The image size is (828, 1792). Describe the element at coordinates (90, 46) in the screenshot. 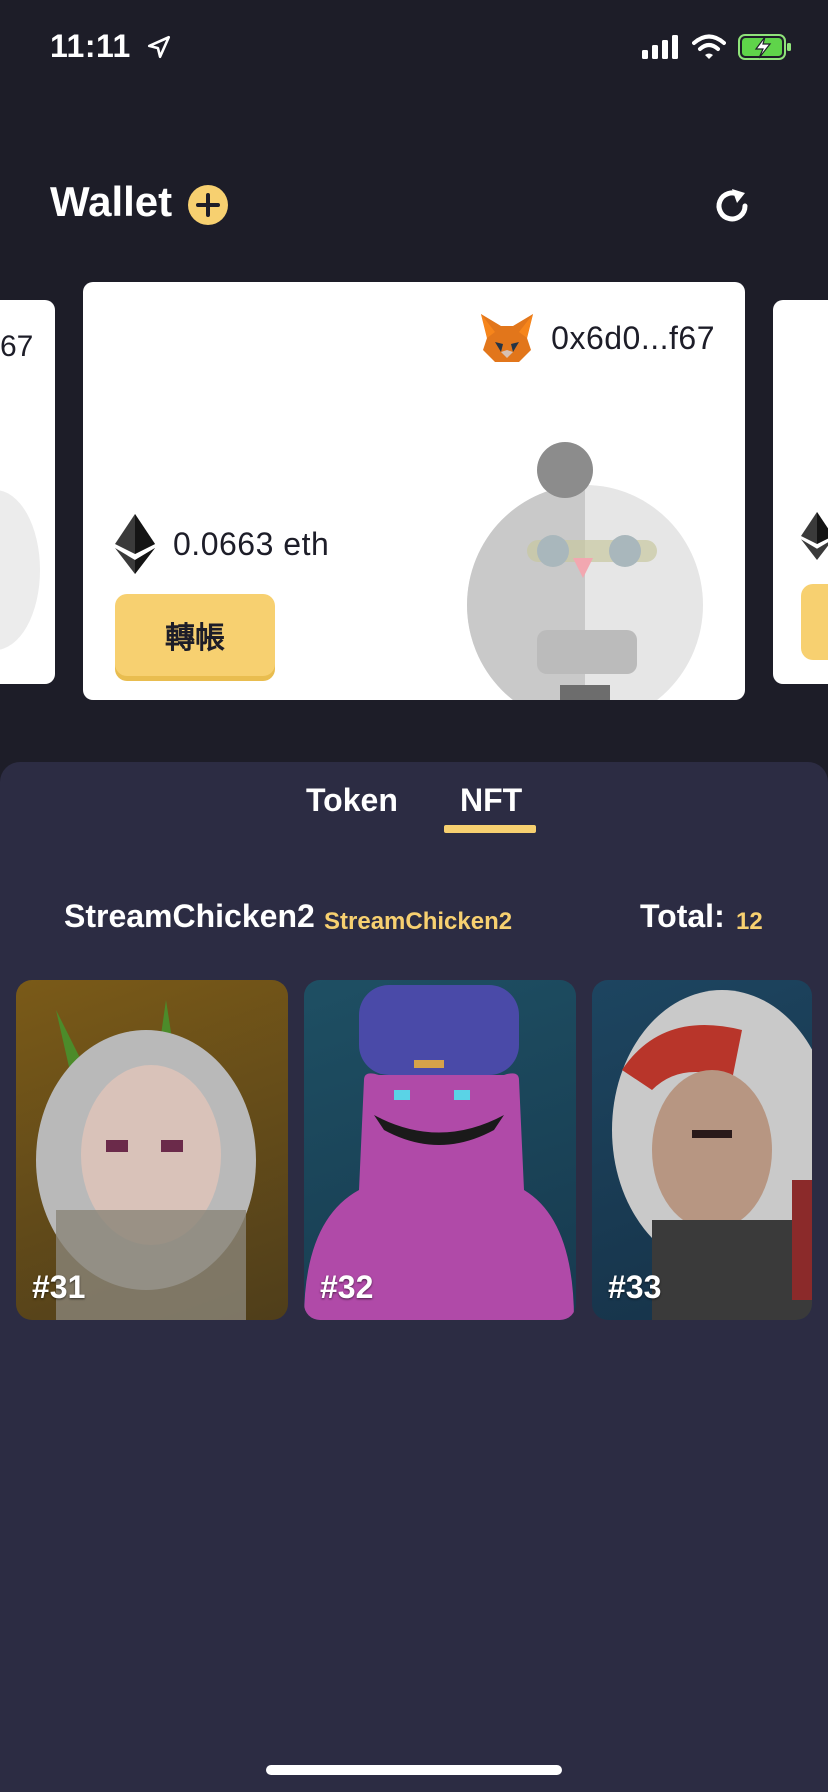

I see `status-time-text: 11:11` at that location.